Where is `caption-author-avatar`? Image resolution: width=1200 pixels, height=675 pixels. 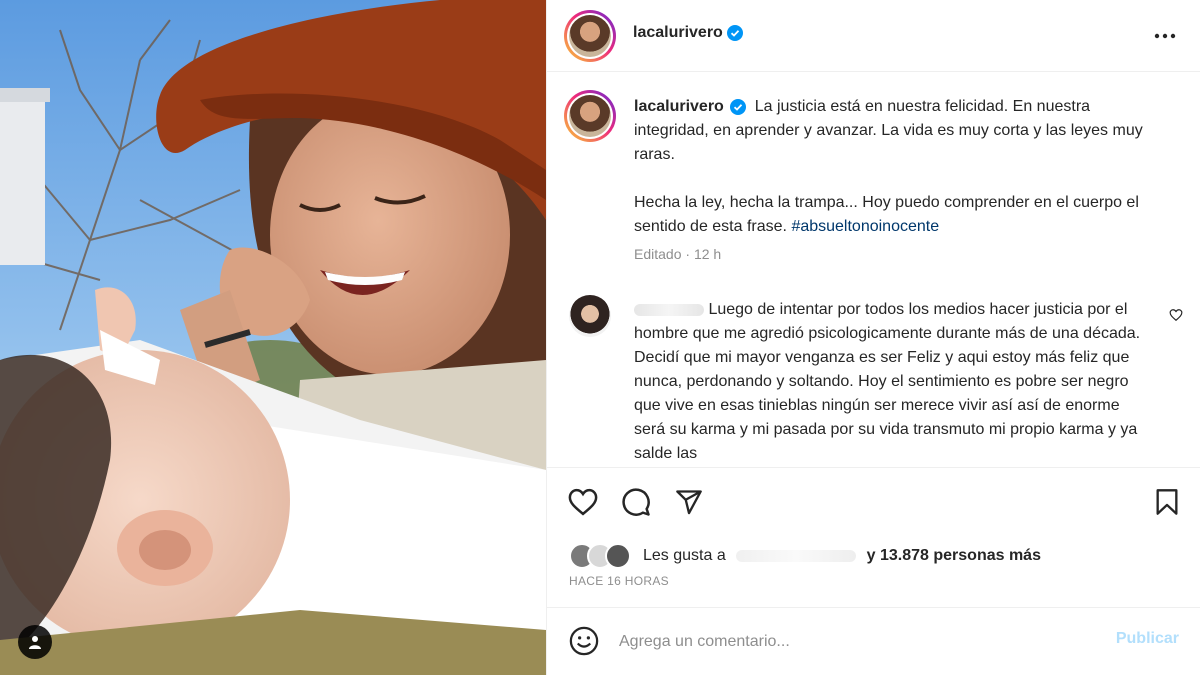
caption-author-avatar is located at coordinates (590, 116).